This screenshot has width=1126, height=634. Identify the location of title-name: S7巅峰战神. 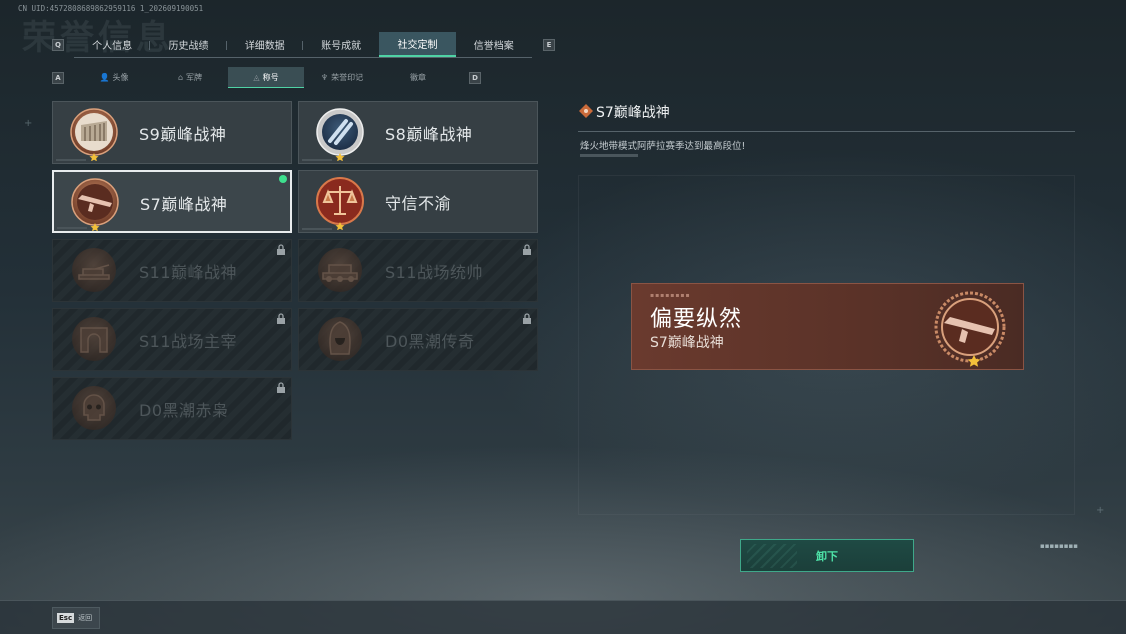
(184, 204).